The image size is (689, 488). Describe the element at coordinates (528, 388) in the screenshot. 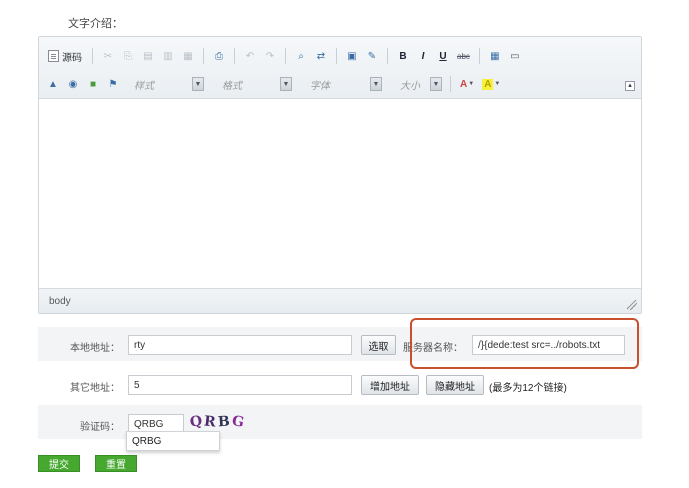

I see `address-limit-hint: (最多为12个链接)` at that location.